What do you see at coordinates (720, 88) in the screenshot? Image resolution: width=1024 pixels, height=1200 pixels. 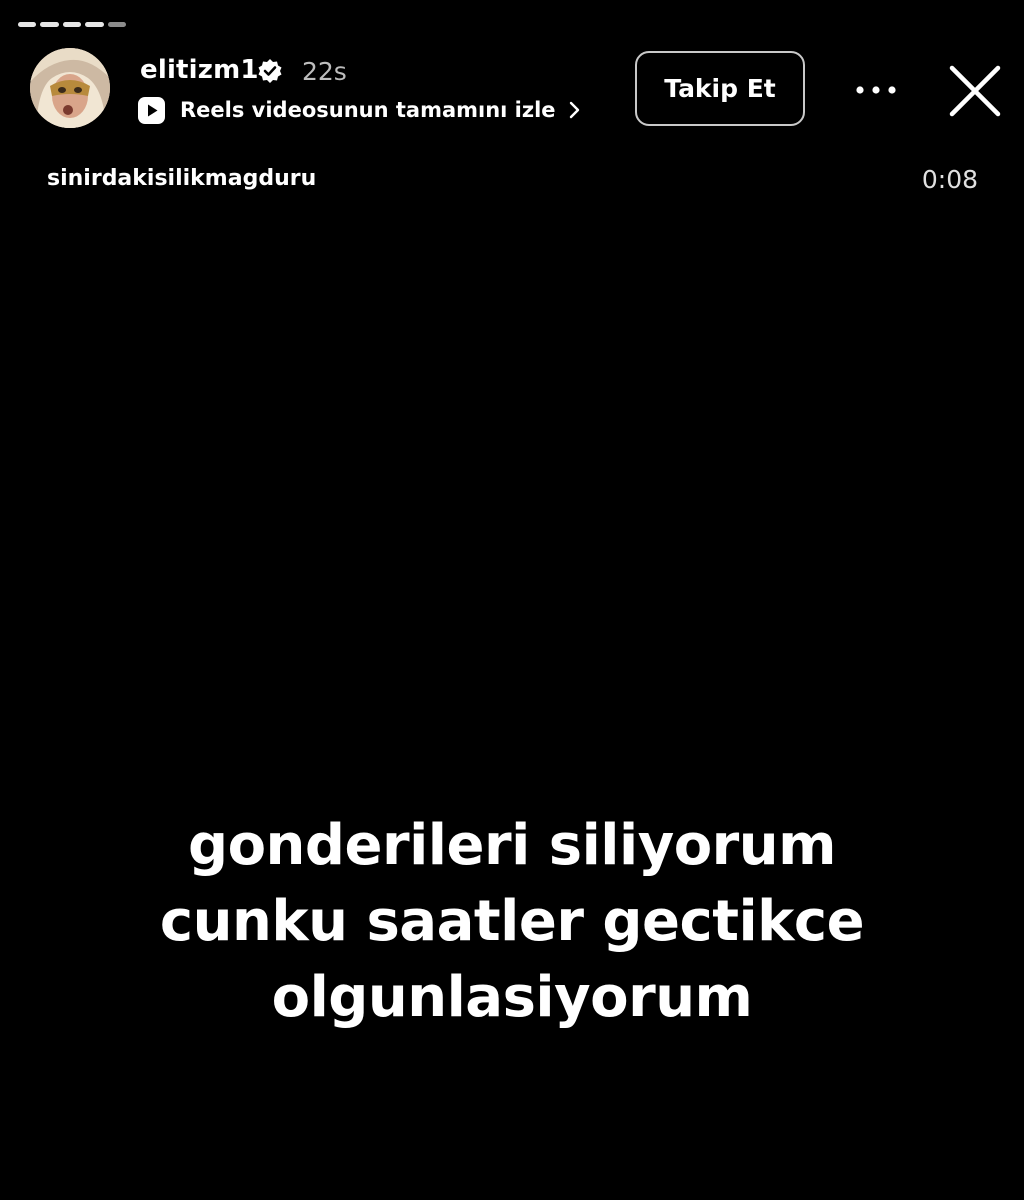 I see `follow-button: Takip Et` at bounding box center [720, 88].